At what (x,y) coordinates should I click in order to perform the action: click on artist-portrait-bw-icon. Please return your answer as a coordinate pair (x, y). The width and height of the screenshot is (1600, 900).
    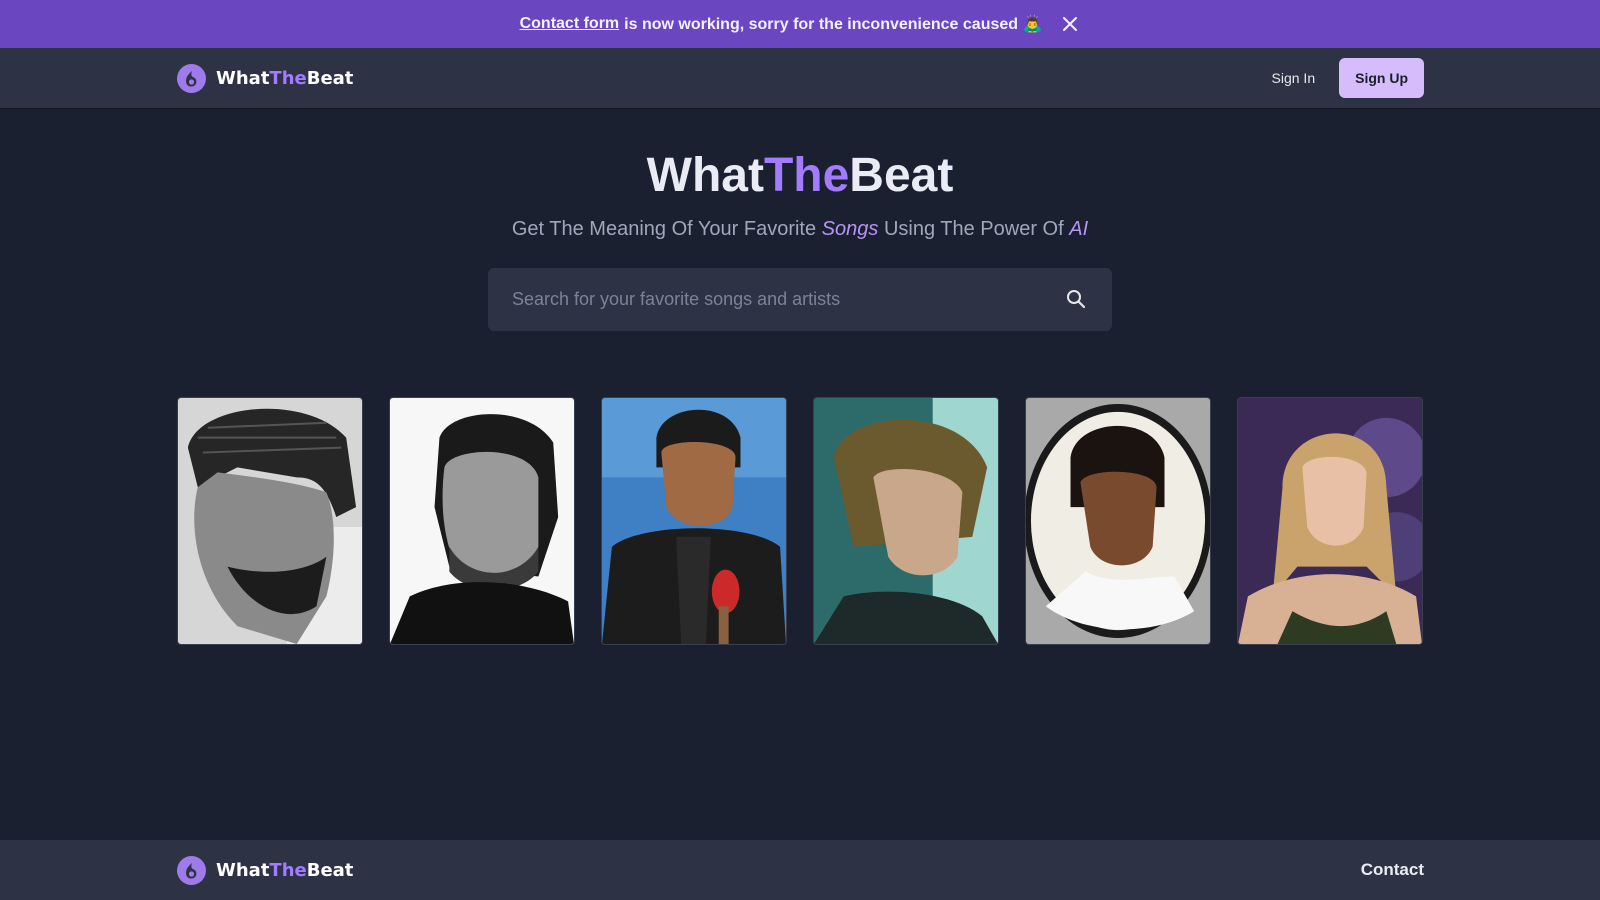
    Looking at the image, I should click on (482, 521).